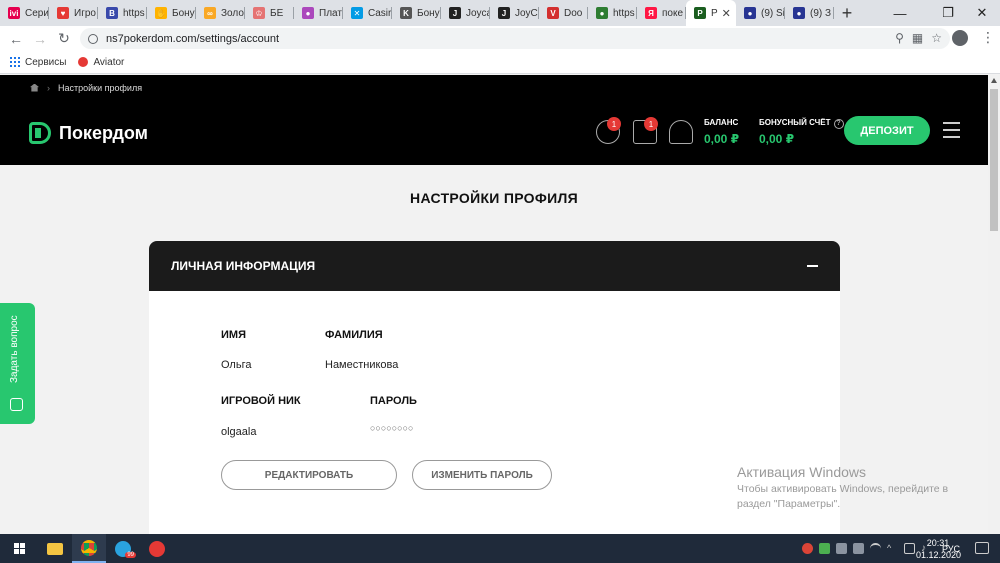 The width and height of the screenshot is (1000, 563). What do you see at coordinates (515, 38) in the screenshot?
I see `address-bar: ns7pokerdom.com/settings/account ⚲ ▦ ☆` at bounding box center [515, 38].